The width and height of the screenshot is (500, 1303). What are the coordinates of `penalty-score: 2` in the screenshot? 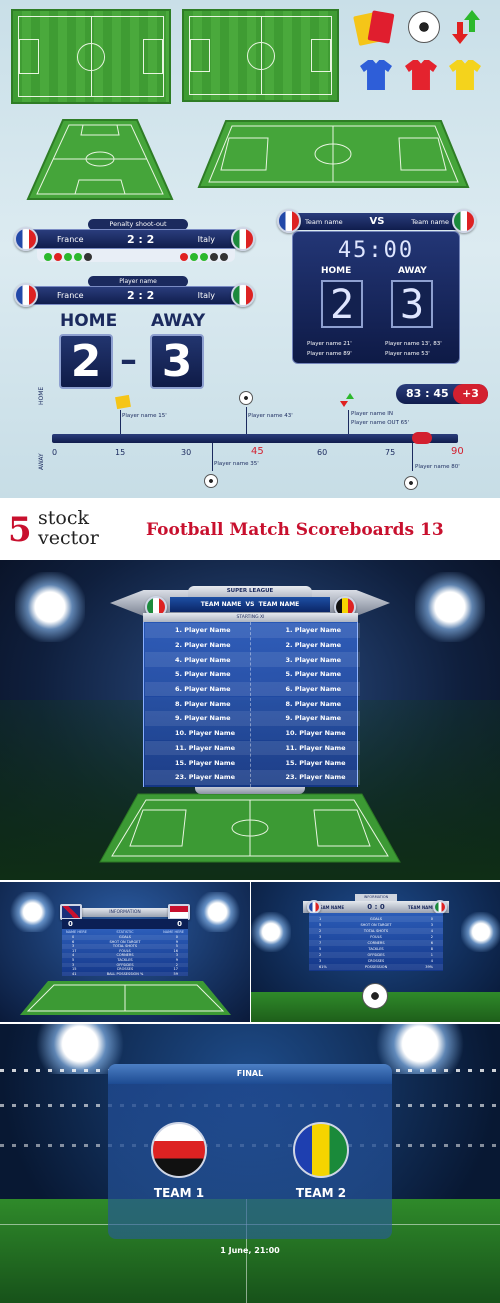 It's located at (140, 239).